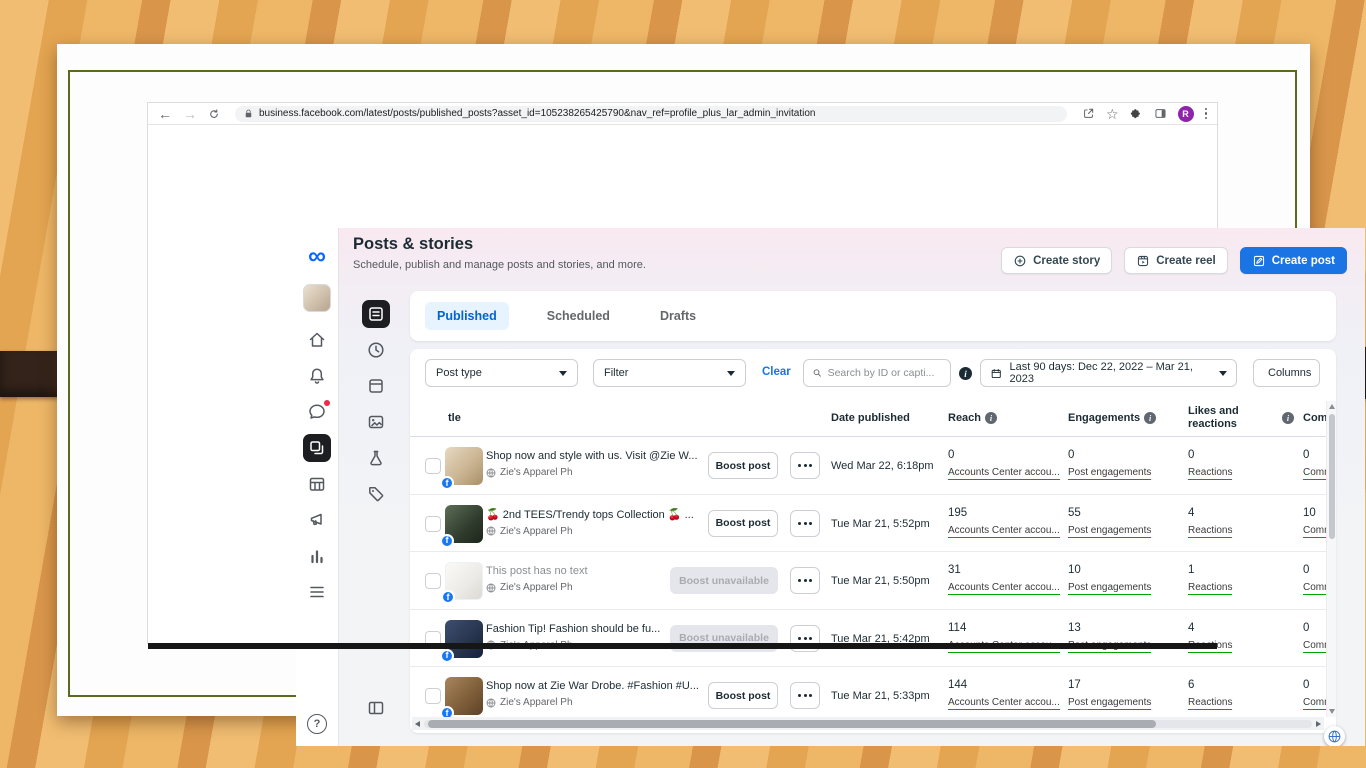 This screenshot has width=1366, height=768. I want to click on search-box, so click(877, 373).